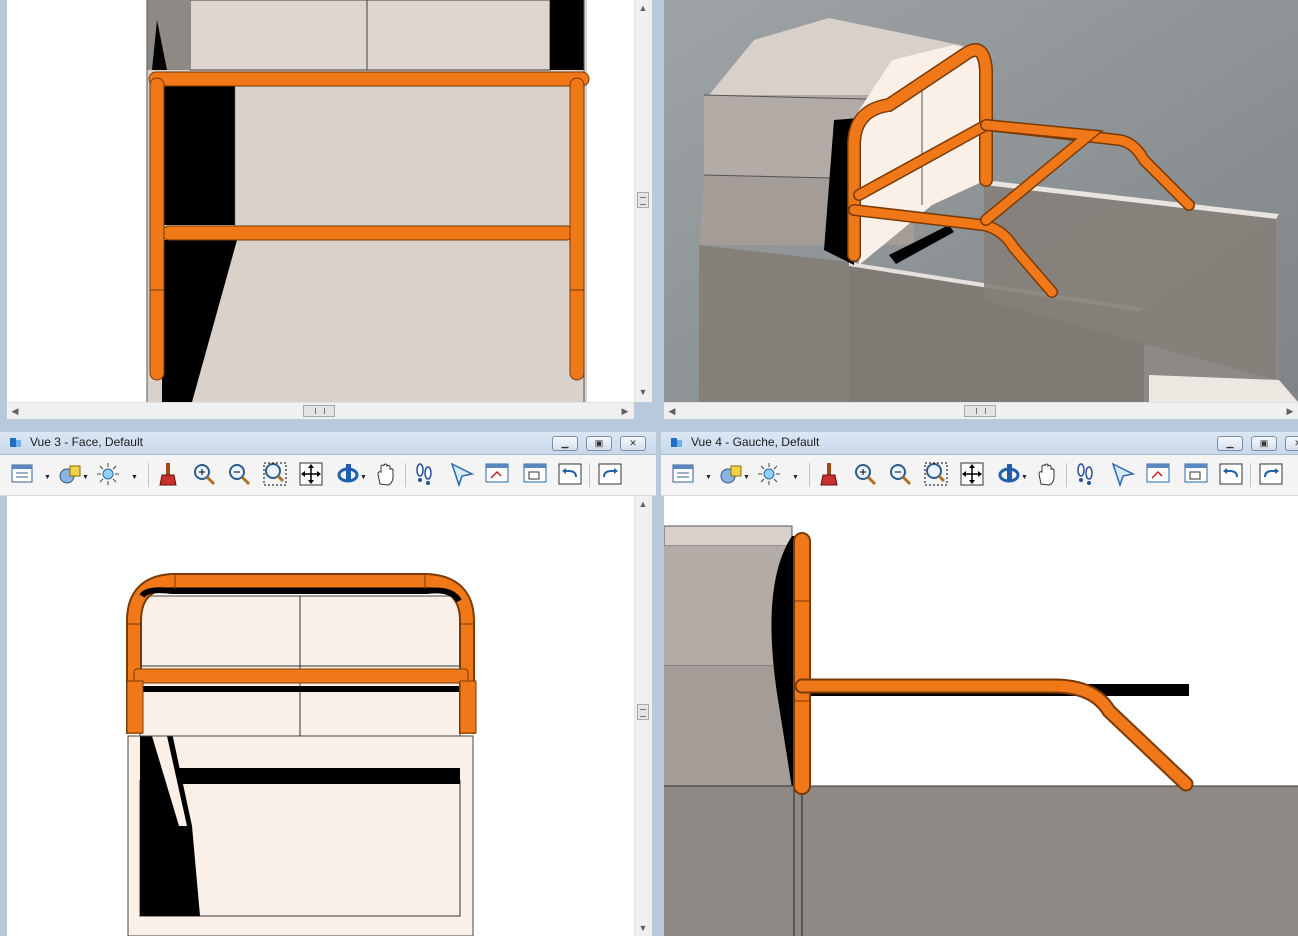 The width and height of the screenshot is (1298, 936). Describe the element at coordinates (328, 443) in the screenshot. I see `view3-titlebar: Vue 3 - Face, Default ▁ ▣ ✕` at that location.